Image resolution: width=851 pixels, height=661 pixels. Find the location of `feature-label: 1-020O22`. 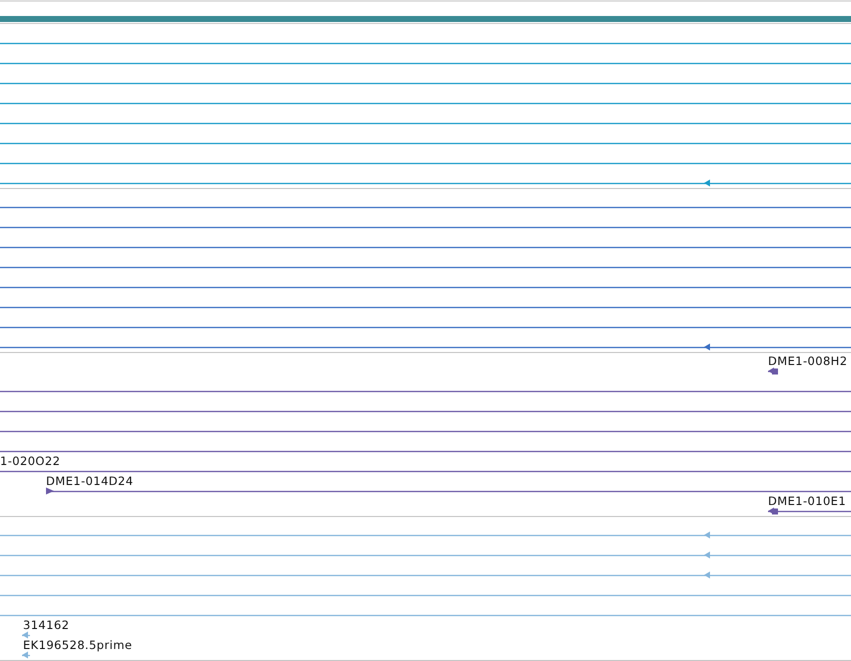

feature-label: 1-020O22 is located at coordinates (30, 461).